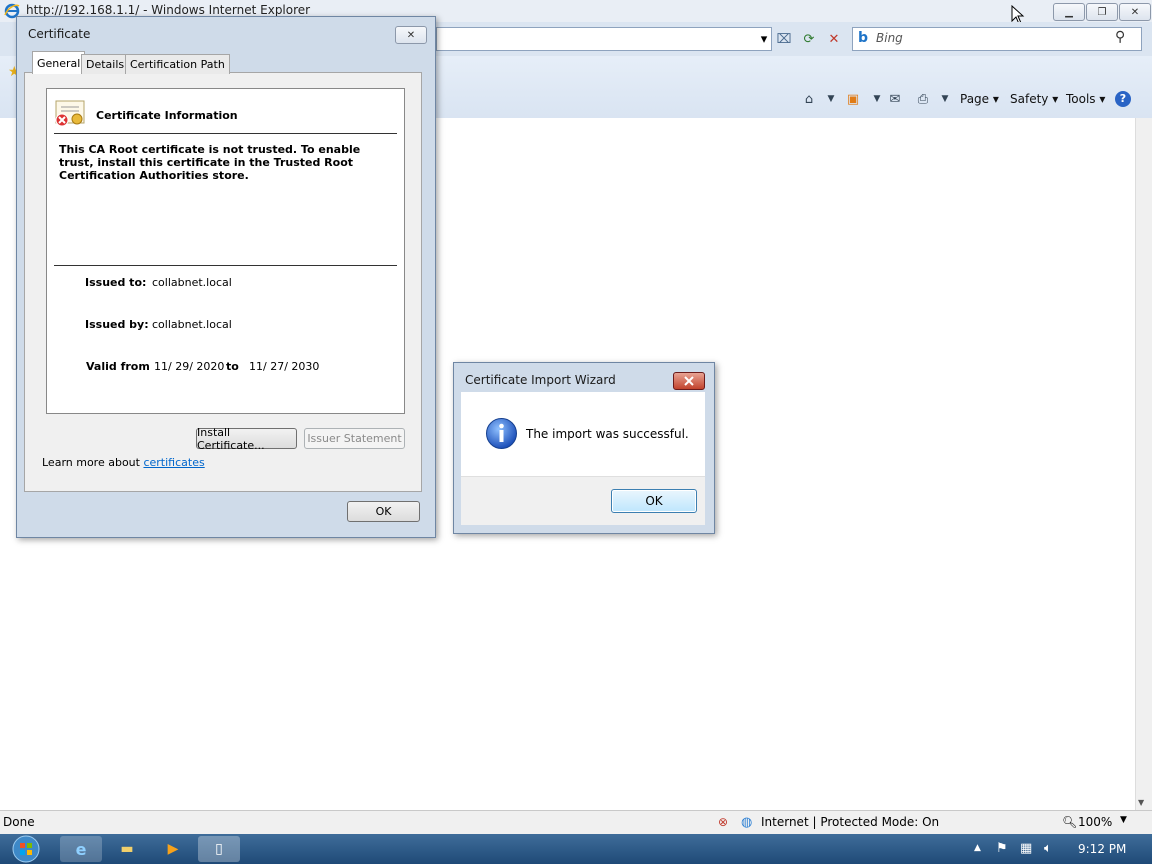 This screenshot has height=864, width=1152. Describe the element at coordinates (1141, 802) in the screenshot. I see `scroll-down-icon: ▼` at that location.